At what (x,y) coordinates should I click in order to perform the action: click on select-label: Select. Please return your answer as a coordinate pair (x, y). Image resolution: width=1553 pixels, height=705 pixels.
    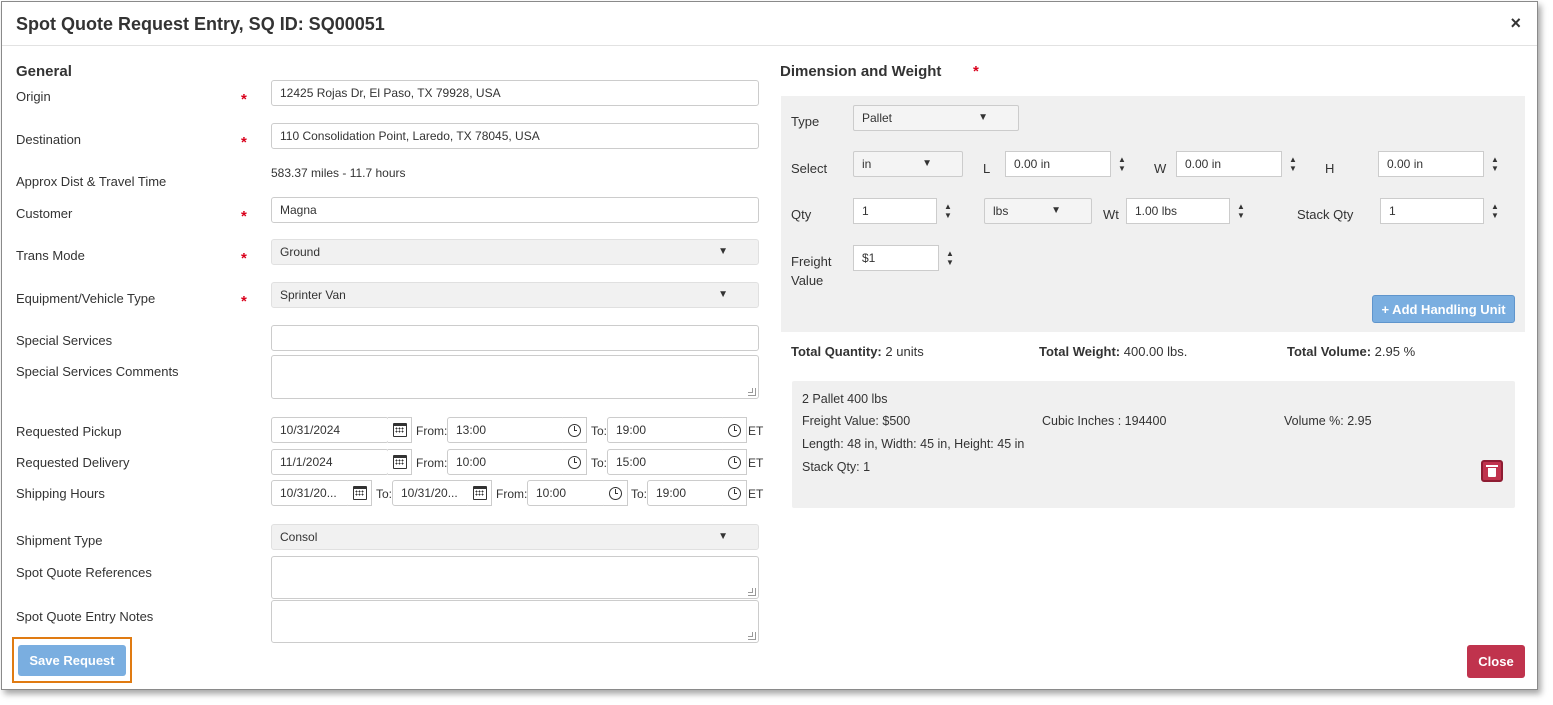
    Looking at the image, I should click on (809, 168).